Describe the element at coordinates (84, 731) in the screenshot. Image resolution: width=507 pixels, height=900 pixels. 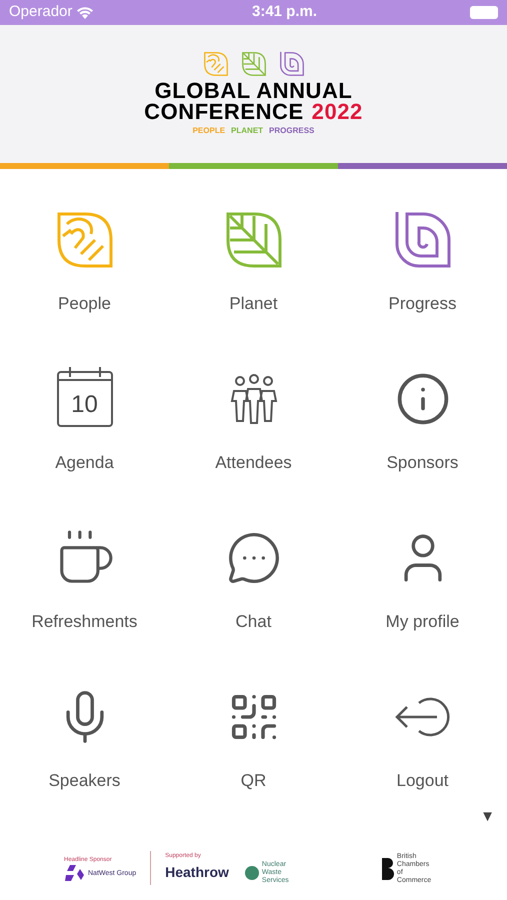
I see `menu-tile: Speakers` at that location.